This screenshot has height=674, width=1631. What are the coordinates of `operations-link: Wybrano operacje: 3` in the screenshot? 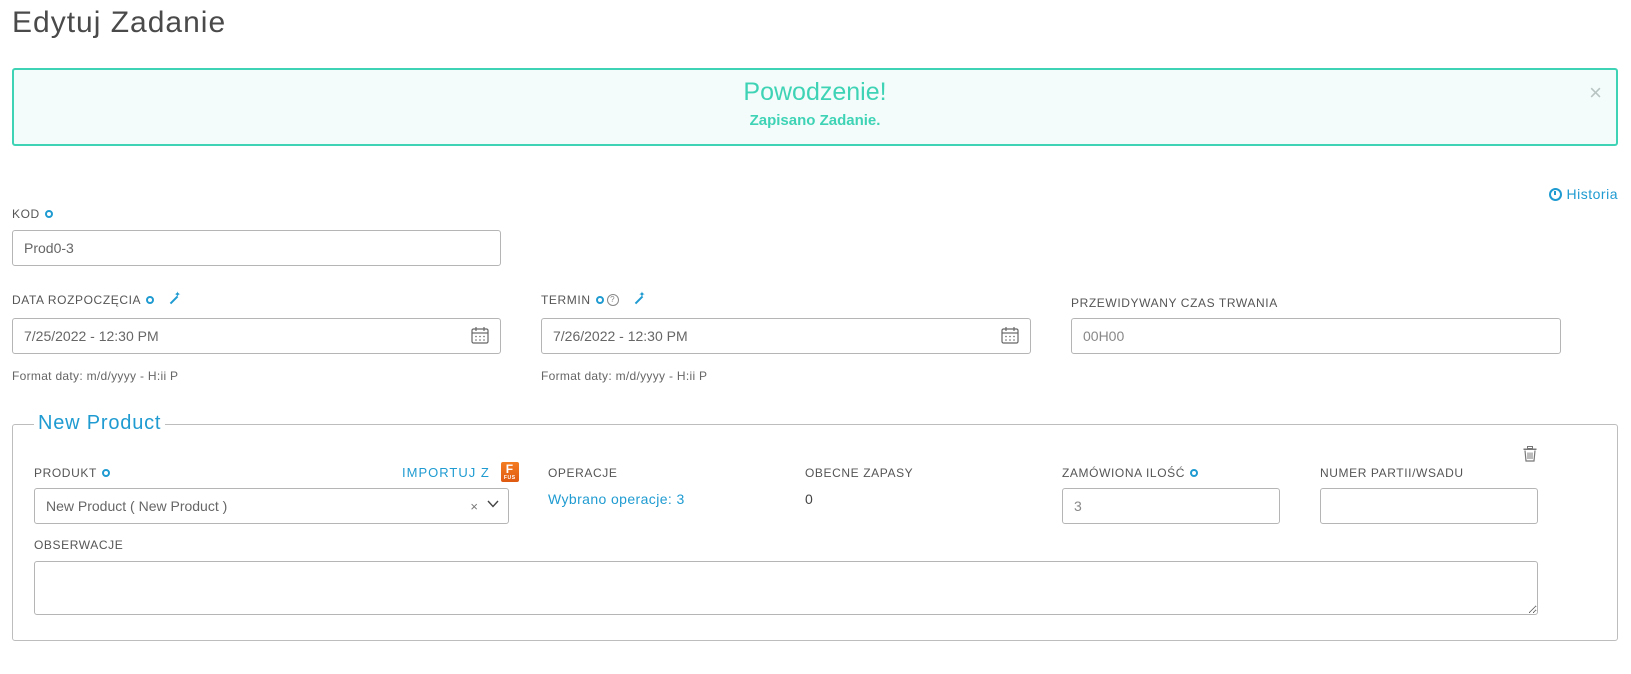 It's located at (616, 499).